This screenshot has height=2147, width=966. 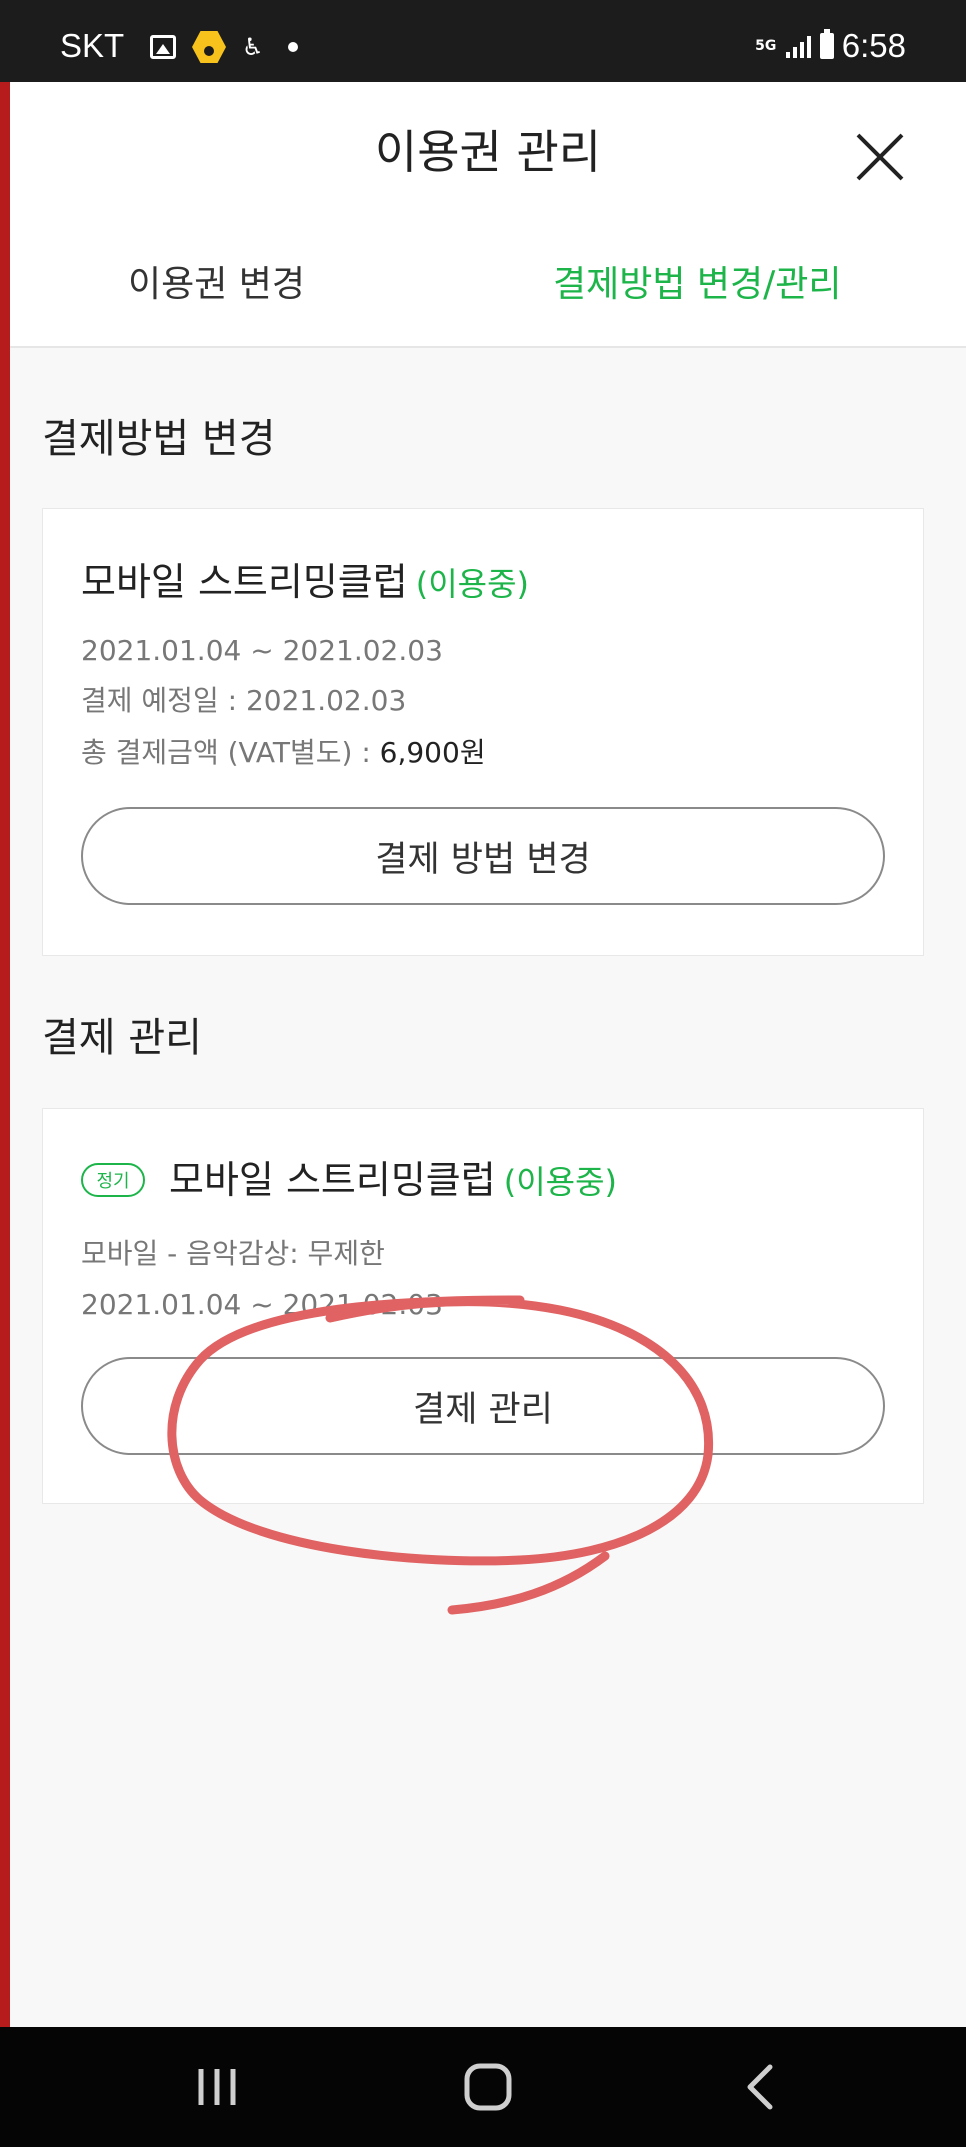 What do you see at coordinates (873, 45) in the screenshot?
I see `clock: 6:58` at bounding box center [873, 45].